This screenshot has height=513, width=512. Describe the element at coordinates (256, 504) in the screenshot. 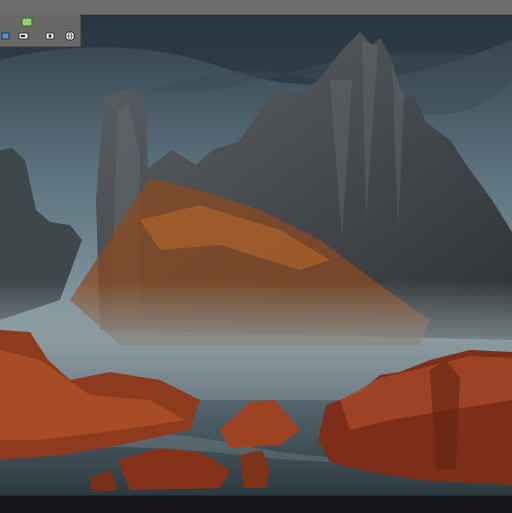

I see `taskbar` at that location.